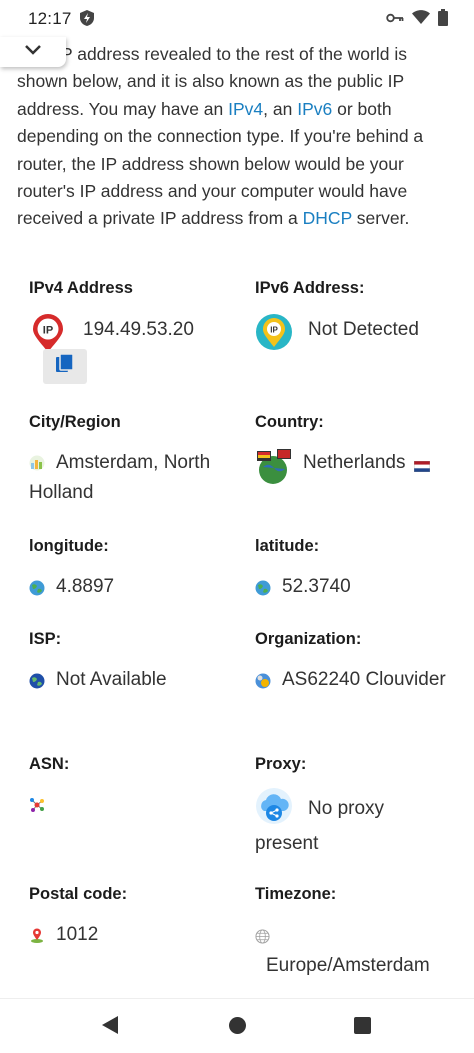 The image size is (474, 1053). What do you see at coordinates (87, 20) in the screenshot?
I see `shield-icon` at bounding box center [87, 20].